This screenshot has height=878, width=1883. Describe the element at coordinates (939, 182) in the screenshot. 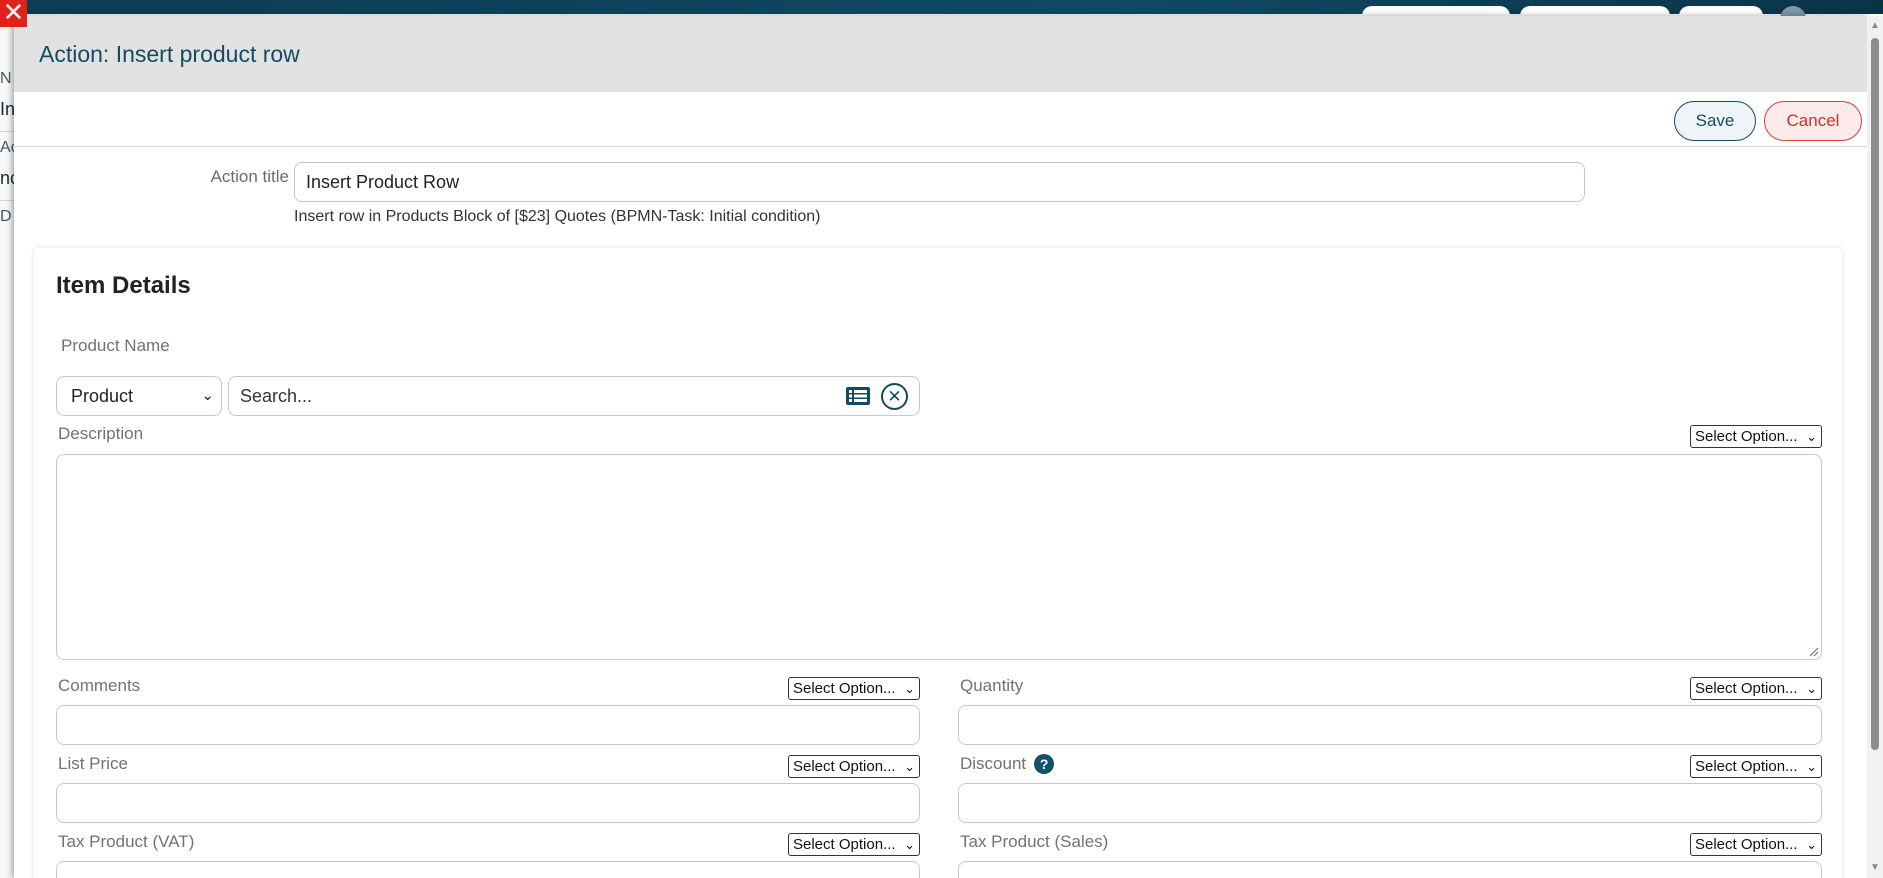

I see `action-title-input: Insert Product Row` at that location.